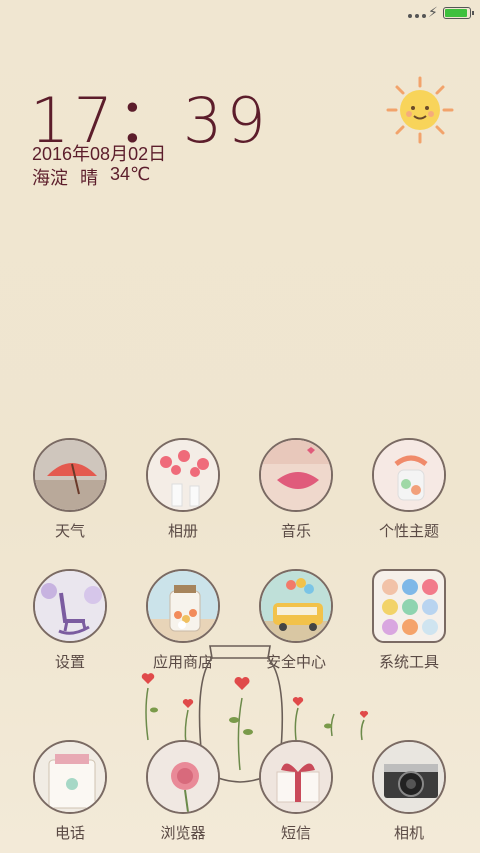 The height and width of the screenshot is (853, 480). I want to click on app-browser: 浏览器, so click(183, 791).